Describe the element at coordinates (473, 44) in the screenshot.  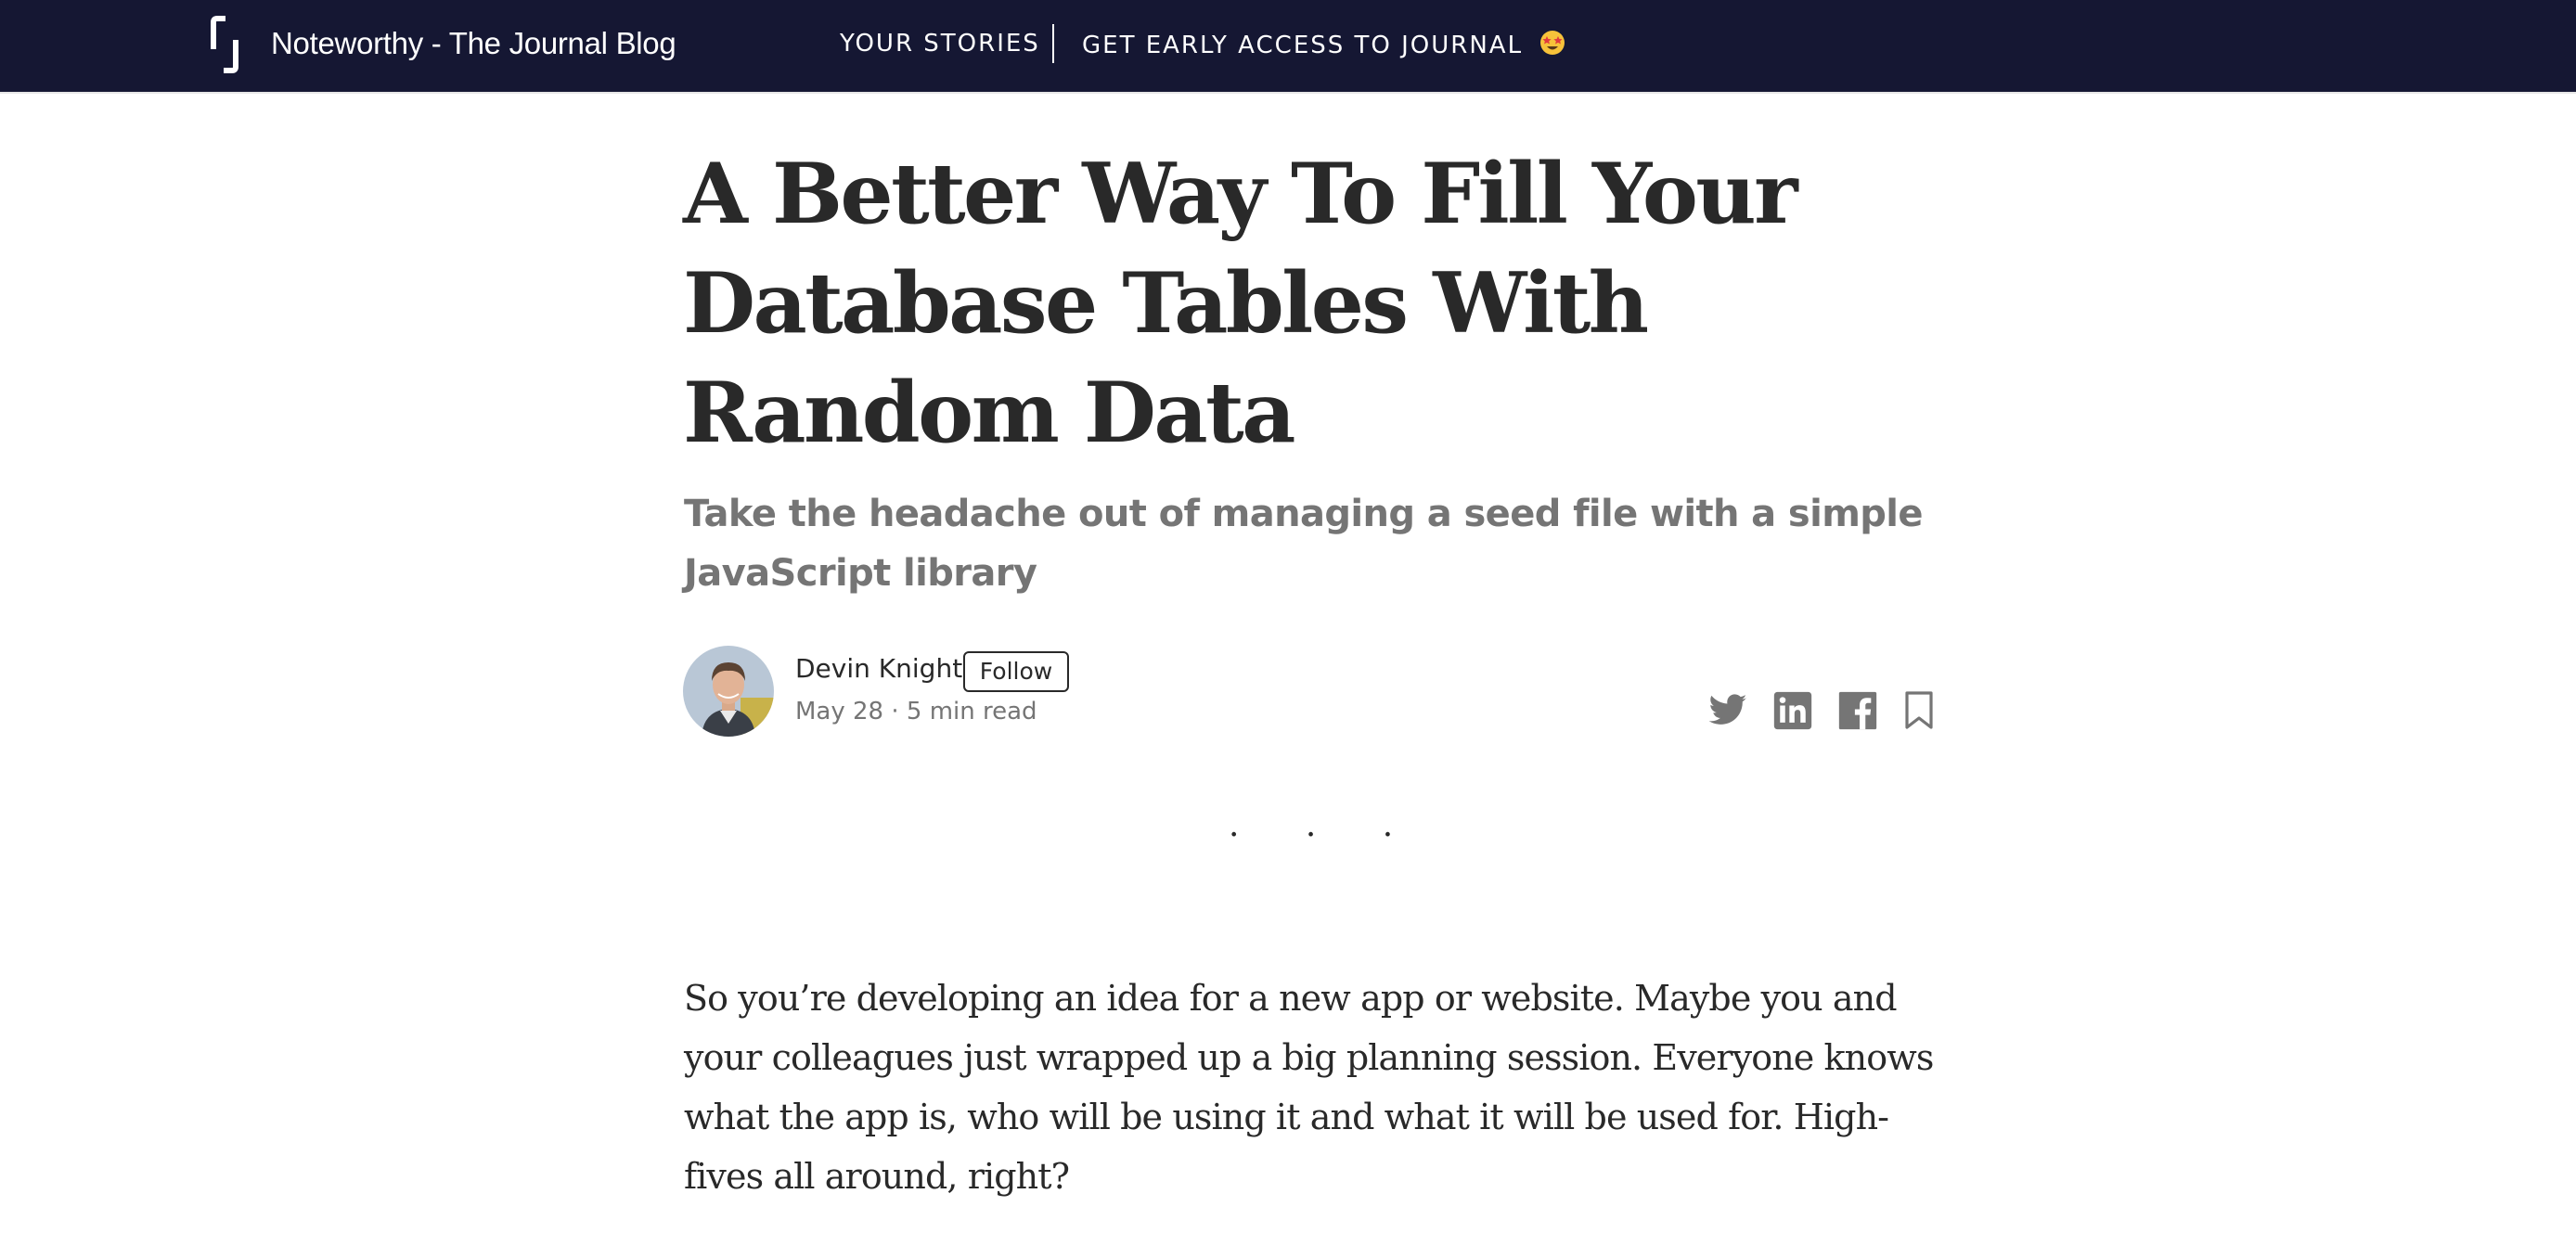
I see `blog-name: Noteworthy - The Journal Blog` at that location.